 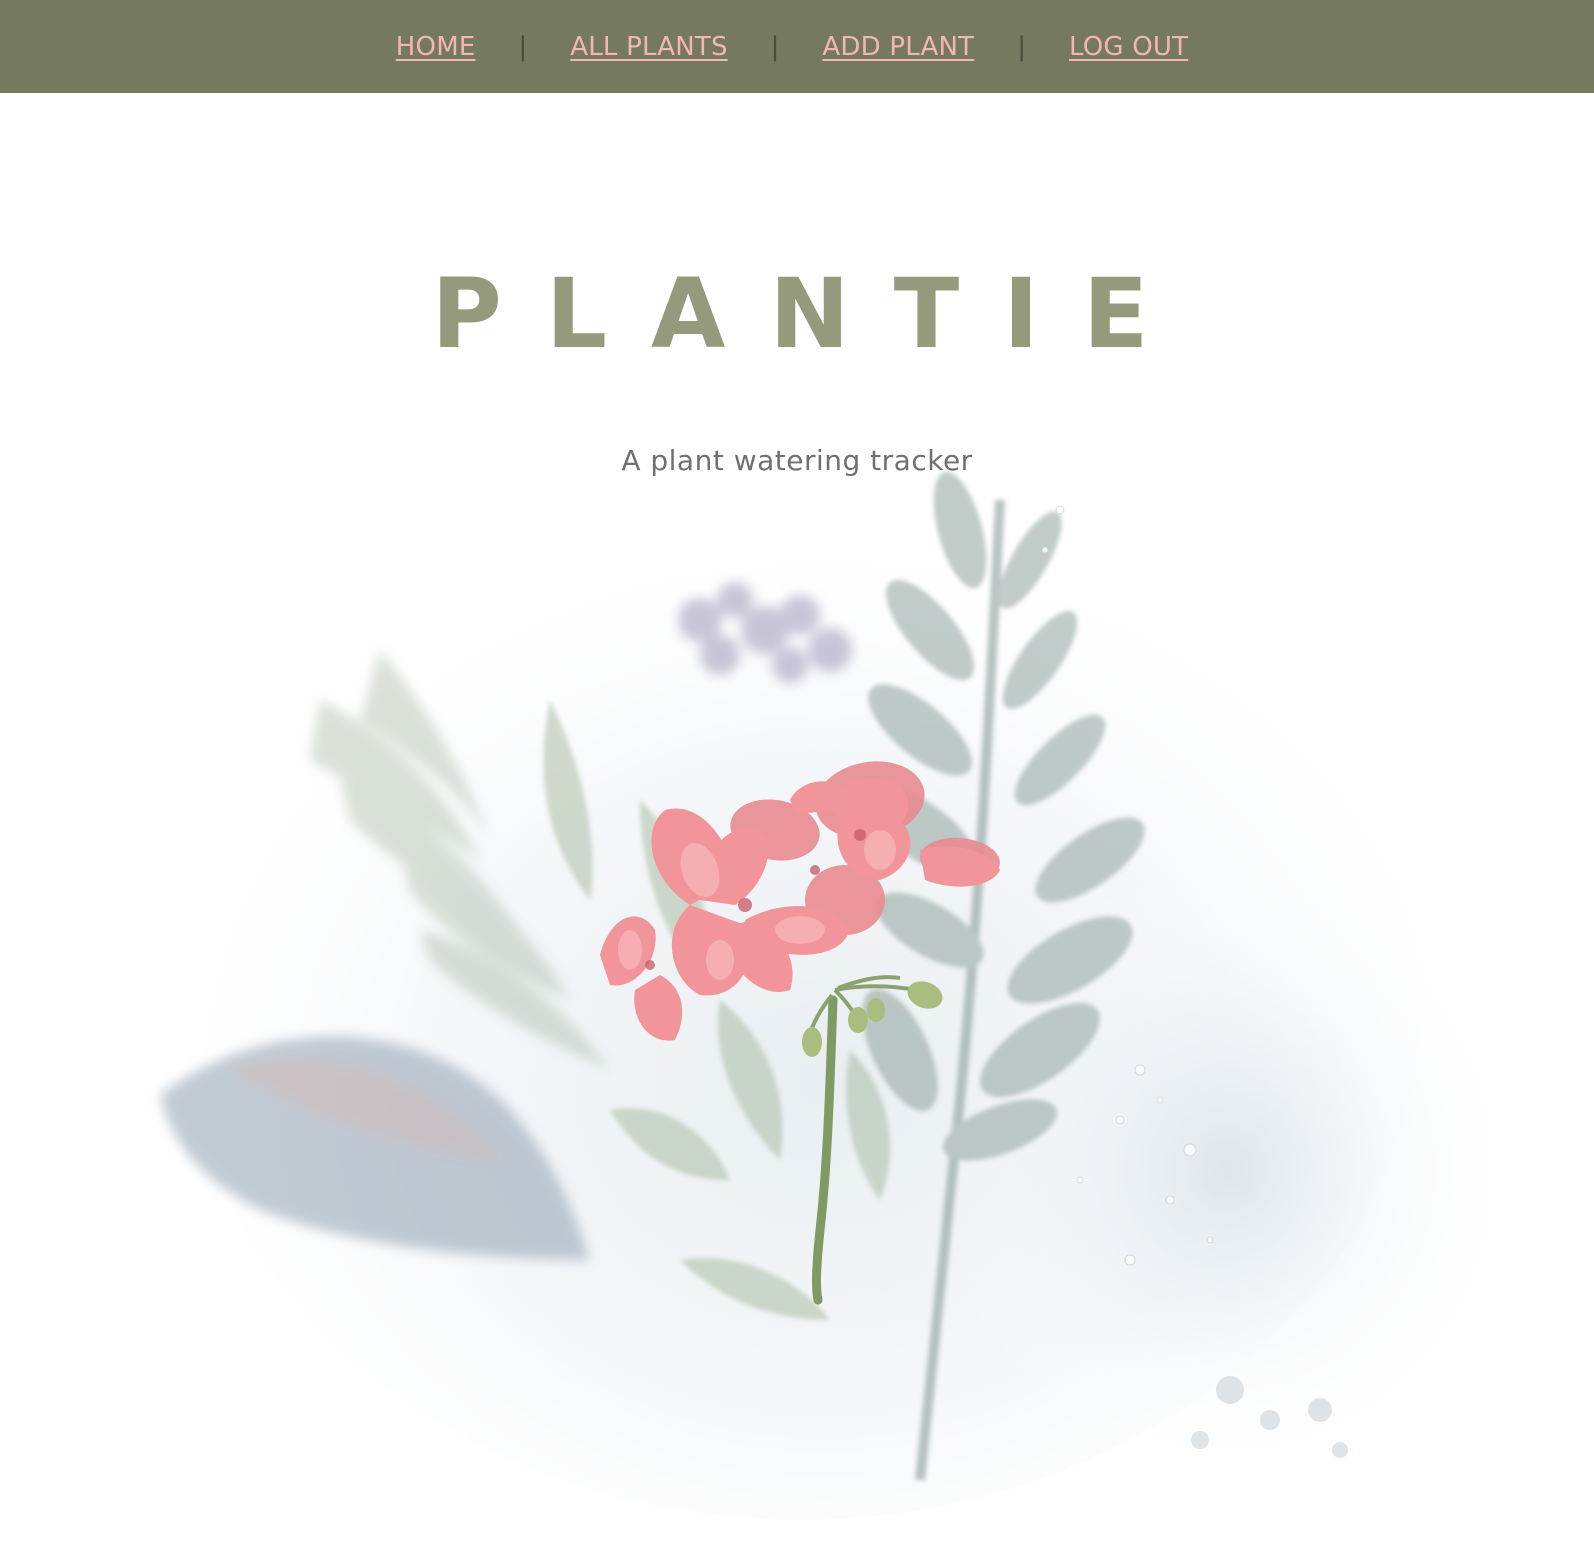 What do you see at coordinates (1128, 47) in the screenshot?
I see `nav-log-out-link: LOG OUT` at bounding box center [1128, 47].